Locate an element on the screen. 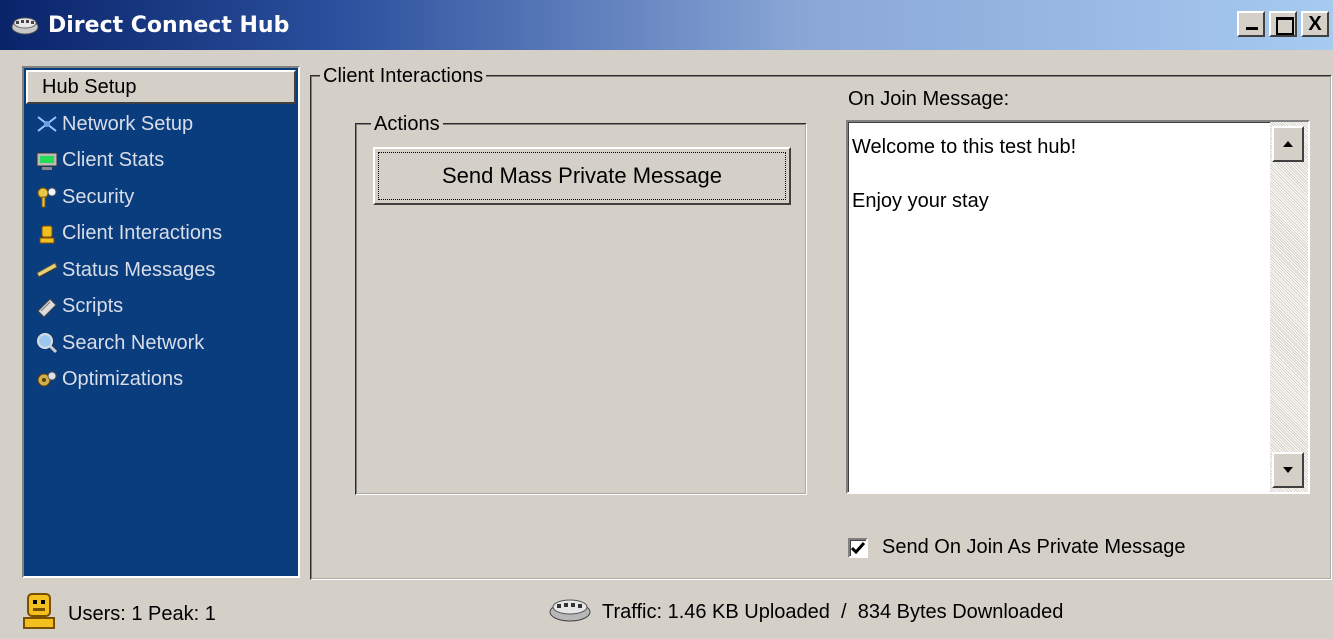 This screenshot has width=1333, height=639. scroll-down-button is located at coordinates (1288, 470).